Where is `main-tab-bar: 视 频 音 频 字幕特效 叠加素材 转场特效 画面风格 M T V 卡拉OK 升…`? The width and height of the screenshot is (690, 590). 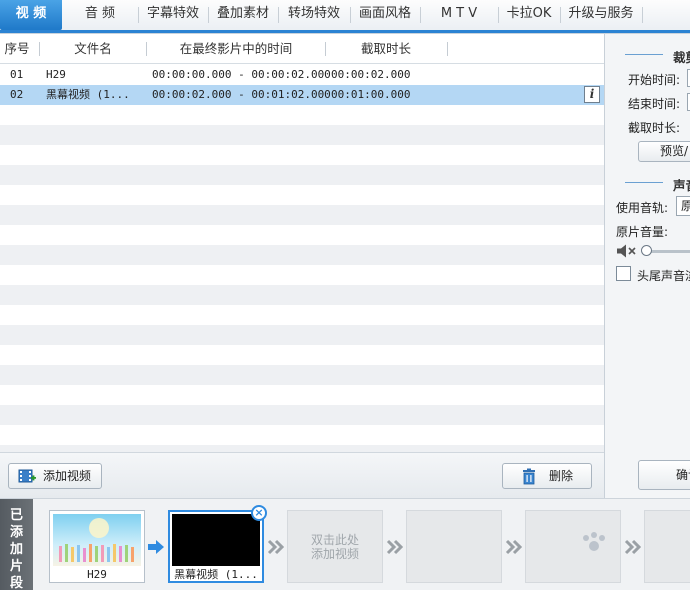 main-tab-bar: 视 频 音 频 字幕特效 叠加素材 转场特效 画面风格 M T V 卡拉OK 升… is located at coordinates (345, 17).